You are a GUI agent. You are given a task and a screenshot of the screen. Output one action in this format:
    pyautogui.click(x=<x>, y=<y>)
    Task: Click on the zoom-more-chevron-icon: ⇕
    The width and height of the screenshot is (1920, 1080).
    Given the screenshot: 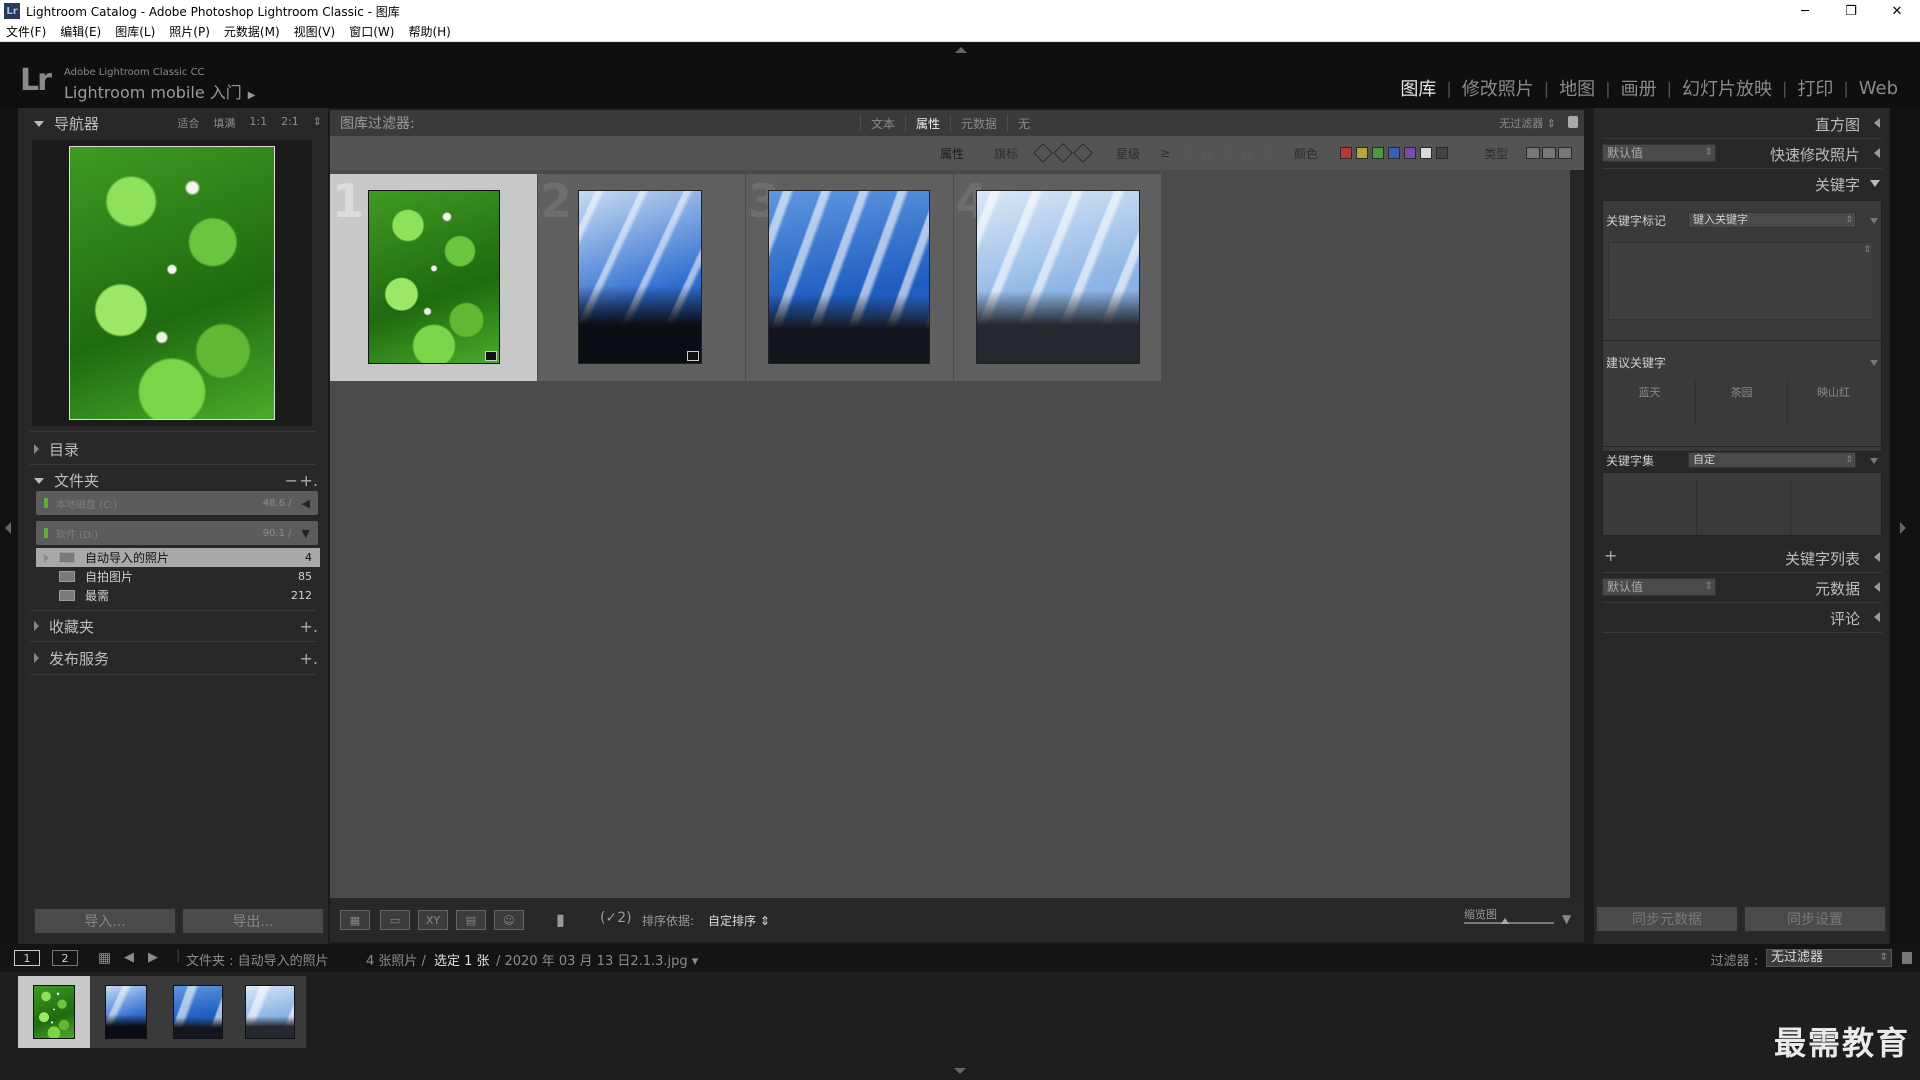 What is the action you would take?
    pyautogui.click(x=317, y=123)
    